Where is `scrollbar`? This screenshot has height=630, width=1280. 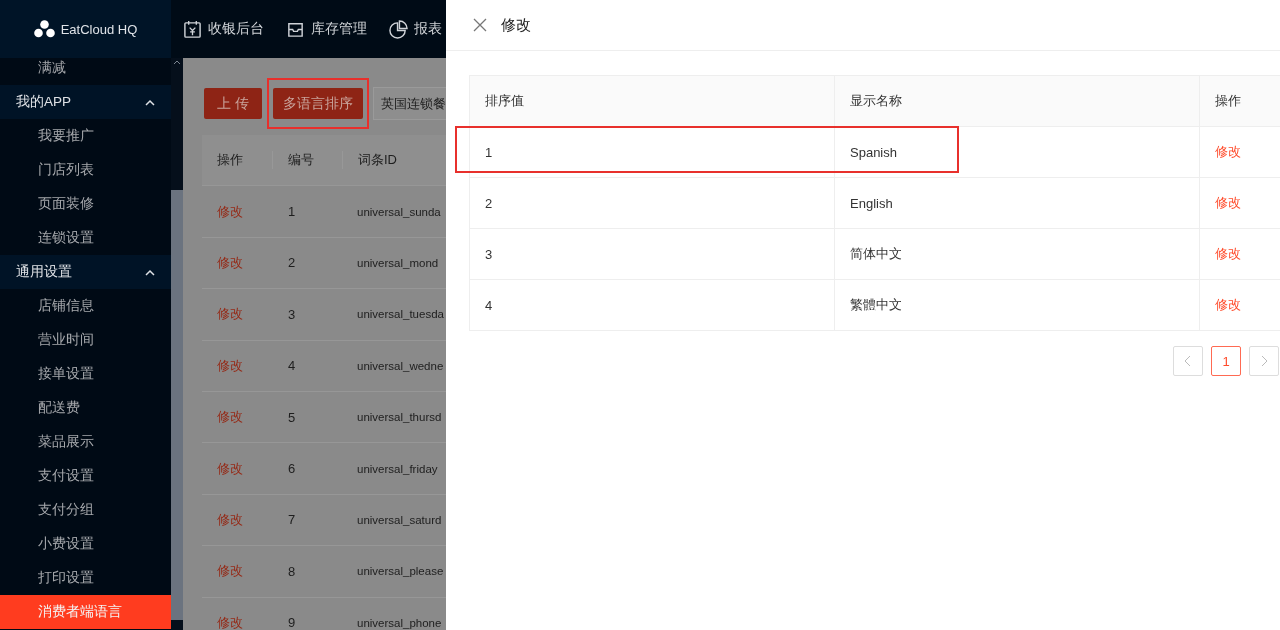
scrollbar is located at coordinates (177, 344).